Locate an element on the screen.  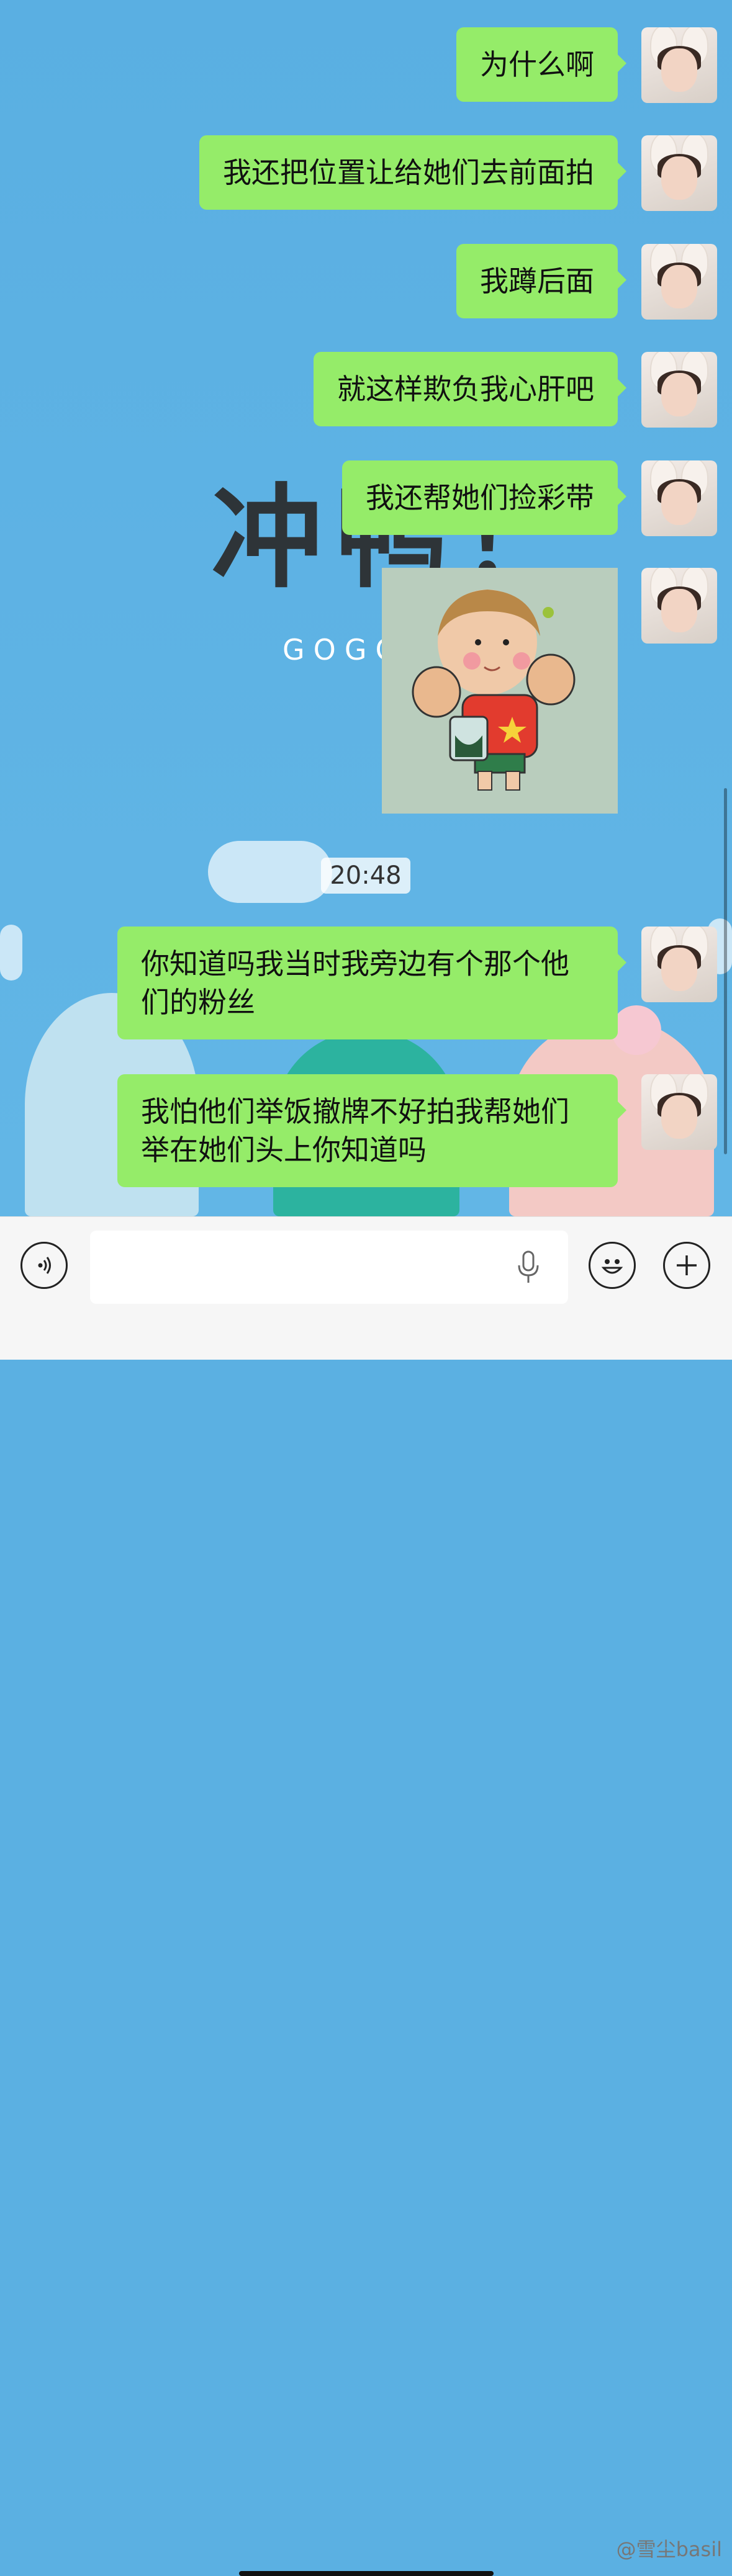
plus-icon is located at coordinates (687, 1265).